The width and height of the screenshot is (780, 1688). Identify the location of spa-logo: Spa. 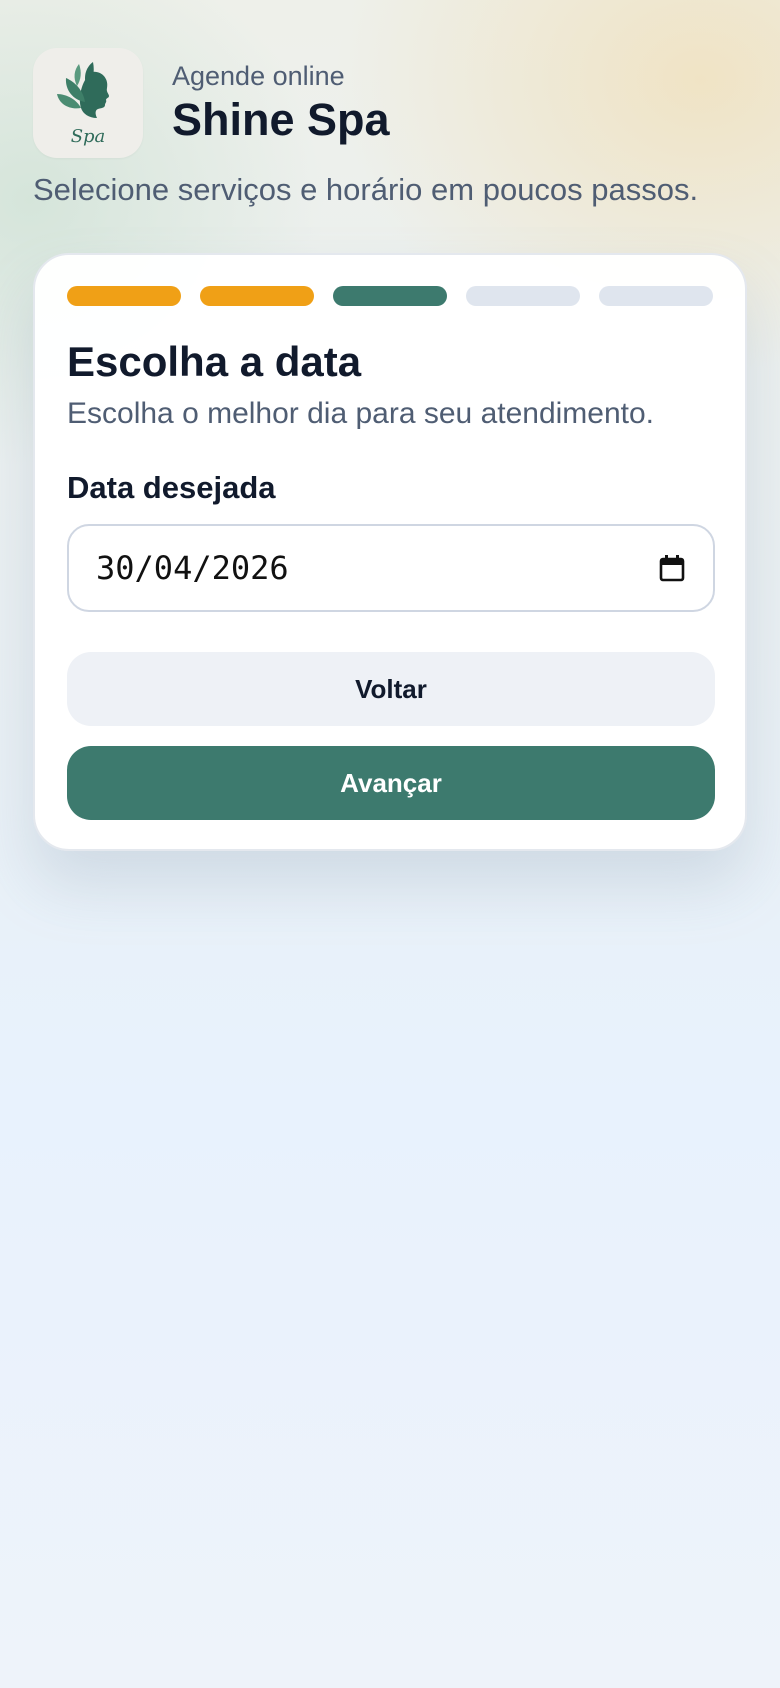
(88, 103).